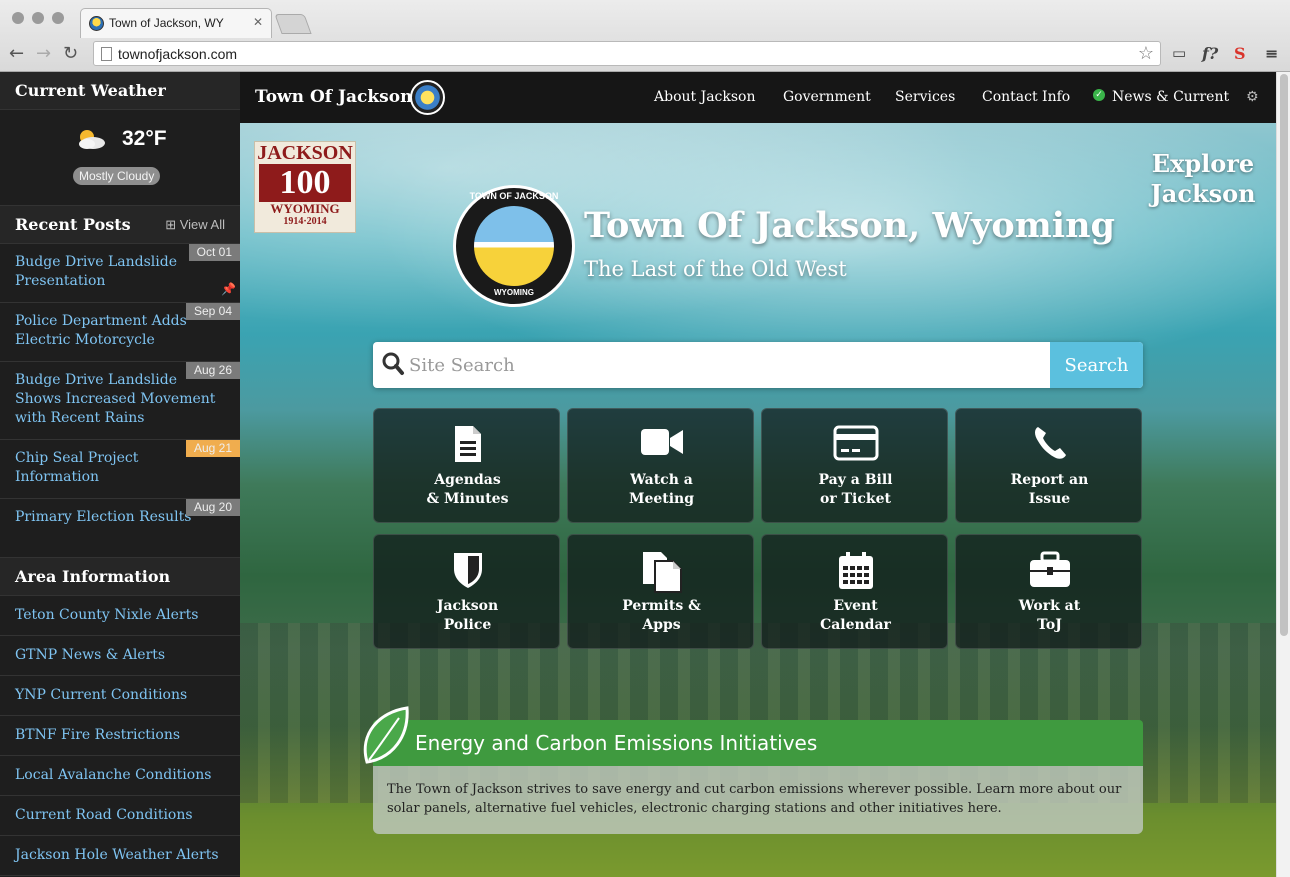  I want to click on town-seal: TOWN OF JACKSON WYOMING, so click(514, 246).